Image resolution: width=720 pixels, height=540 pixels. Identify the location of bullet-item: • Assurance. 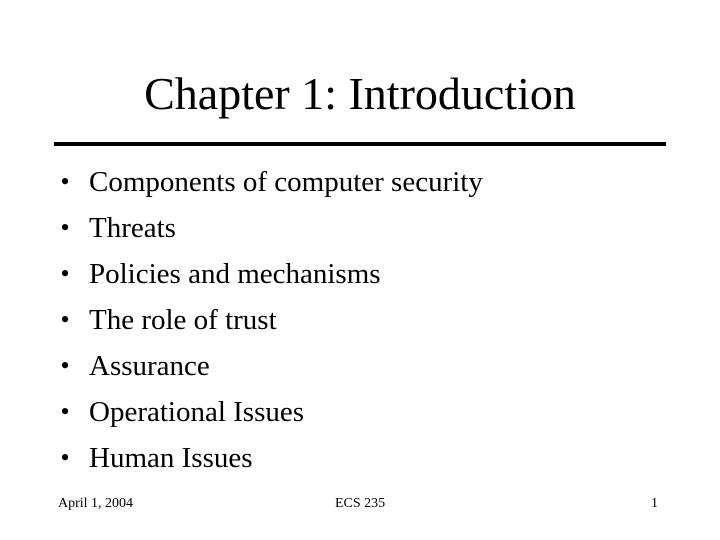
(360, 366).